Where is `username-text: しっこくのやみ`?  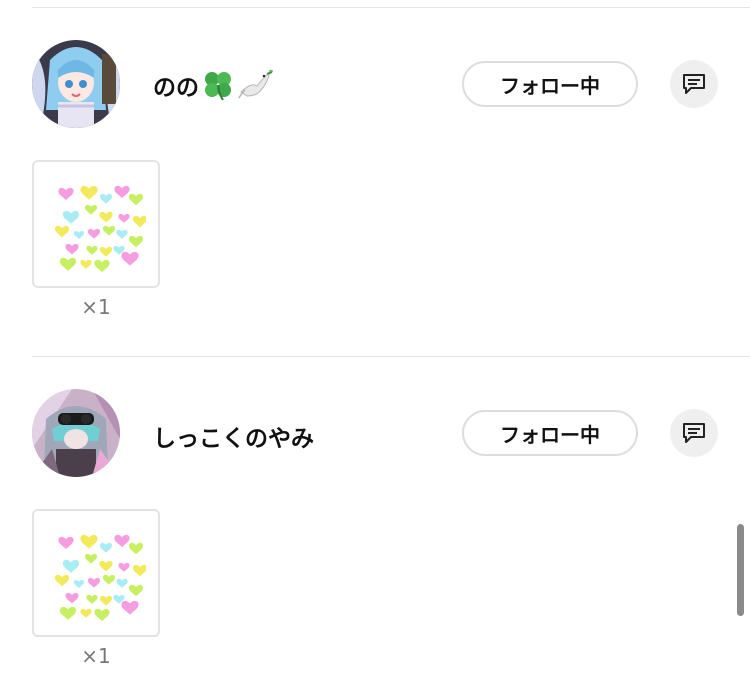 username-text: しっこくのやみ is located at coordinates (233, 439).